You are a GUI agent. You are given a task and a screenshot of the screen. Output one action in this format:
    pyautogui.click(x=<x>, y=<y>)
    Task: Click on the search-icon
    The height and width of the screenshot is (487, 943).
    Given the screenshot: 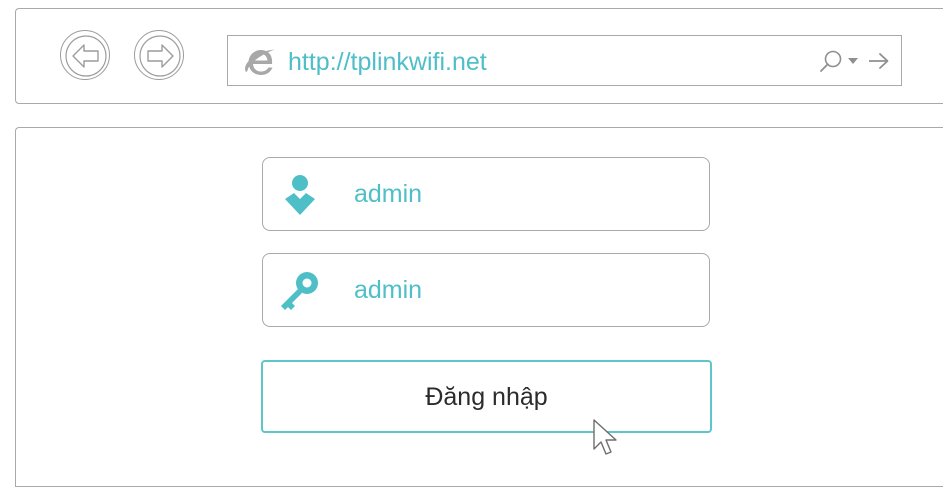 What is the action you would take?
    pyautogui.click(x=831, y=61)
    